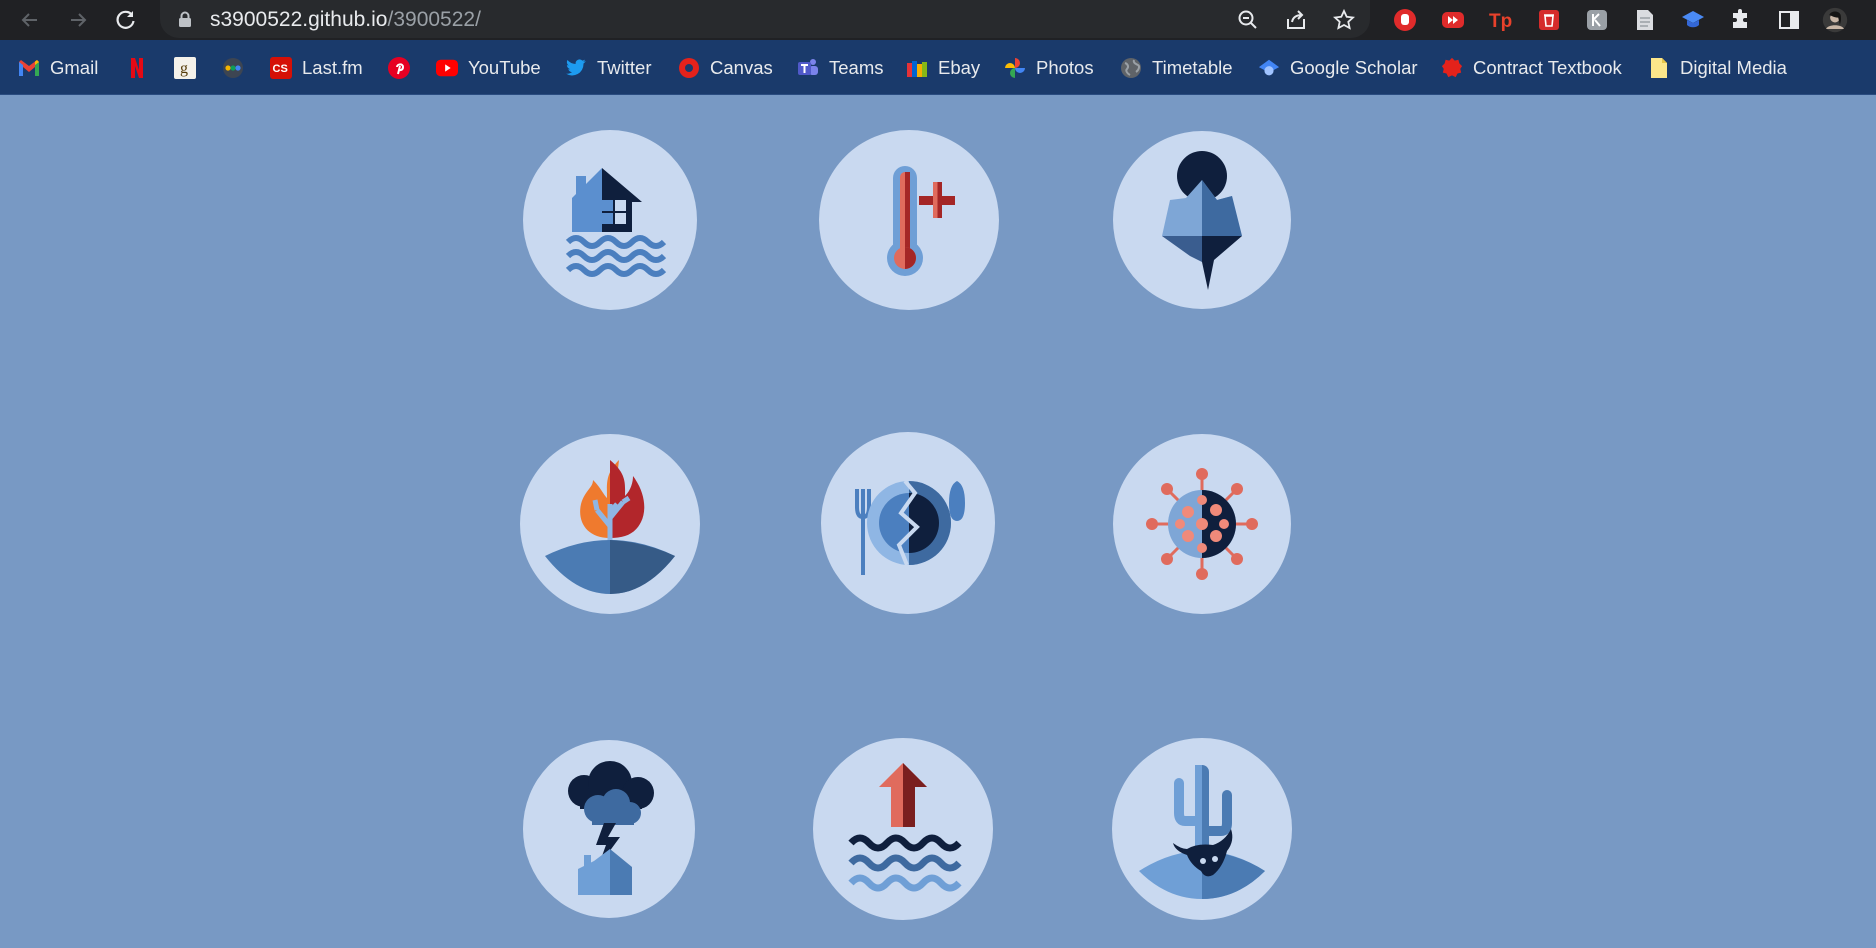  I want to click on extensions-button, so click(1741, 20).